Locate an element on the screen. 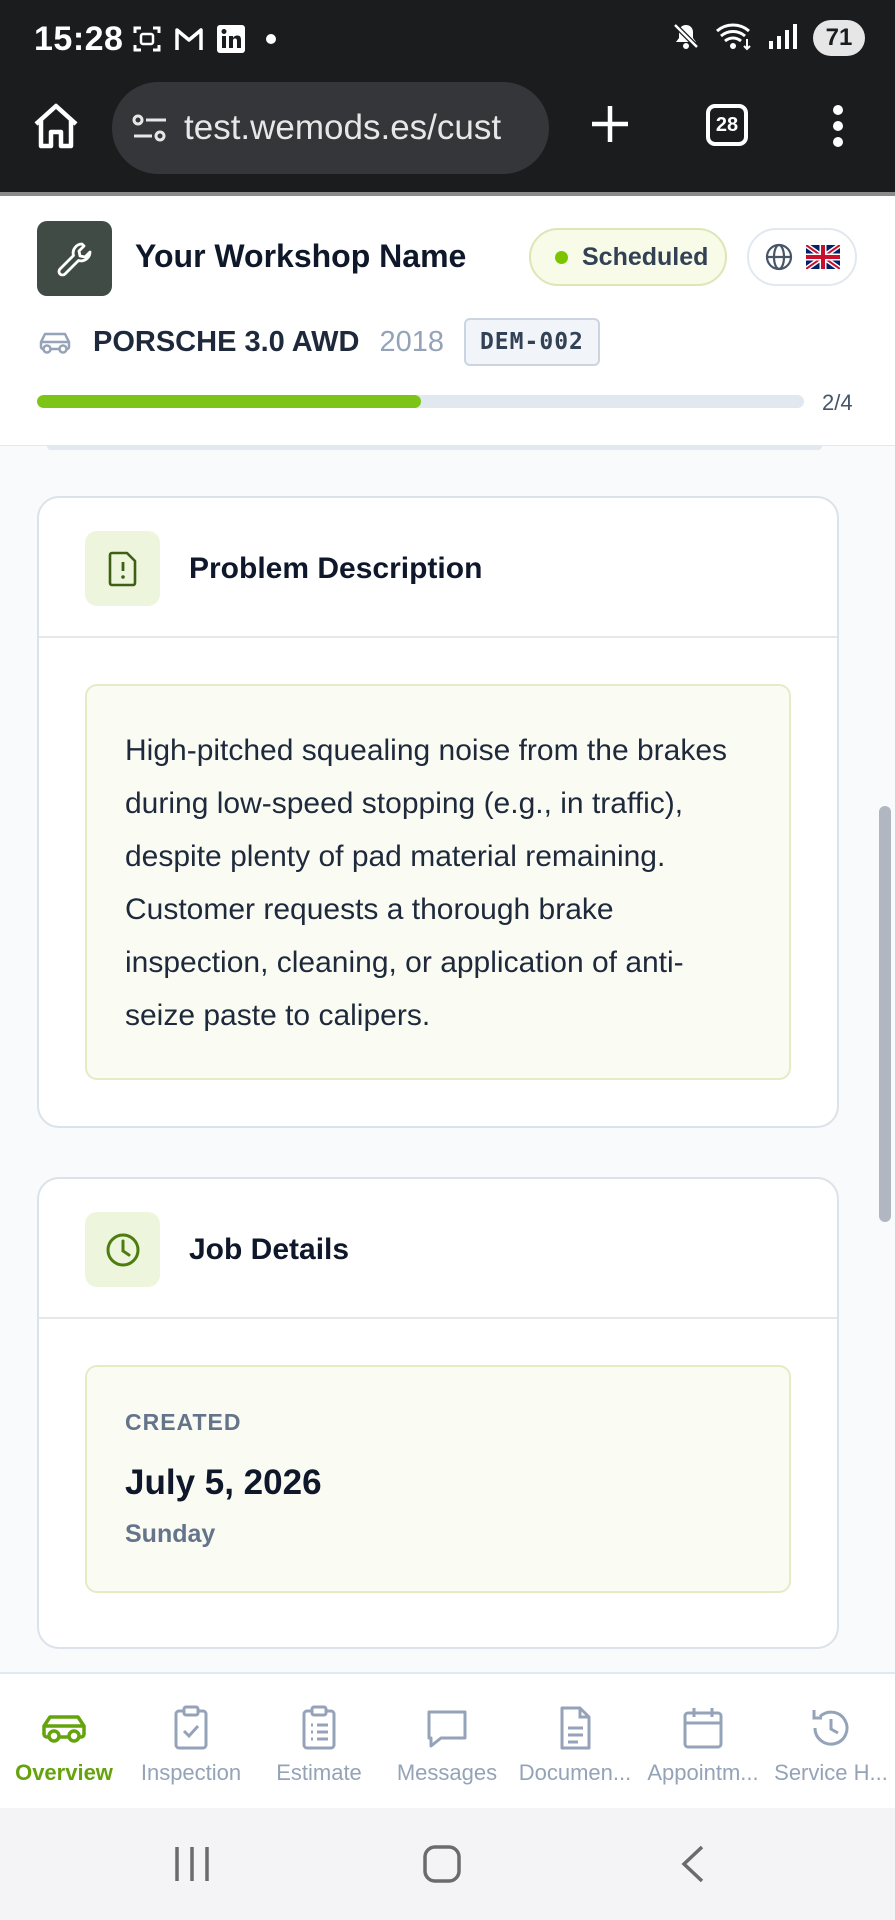  home-icon is located at coordinates (56, 126).